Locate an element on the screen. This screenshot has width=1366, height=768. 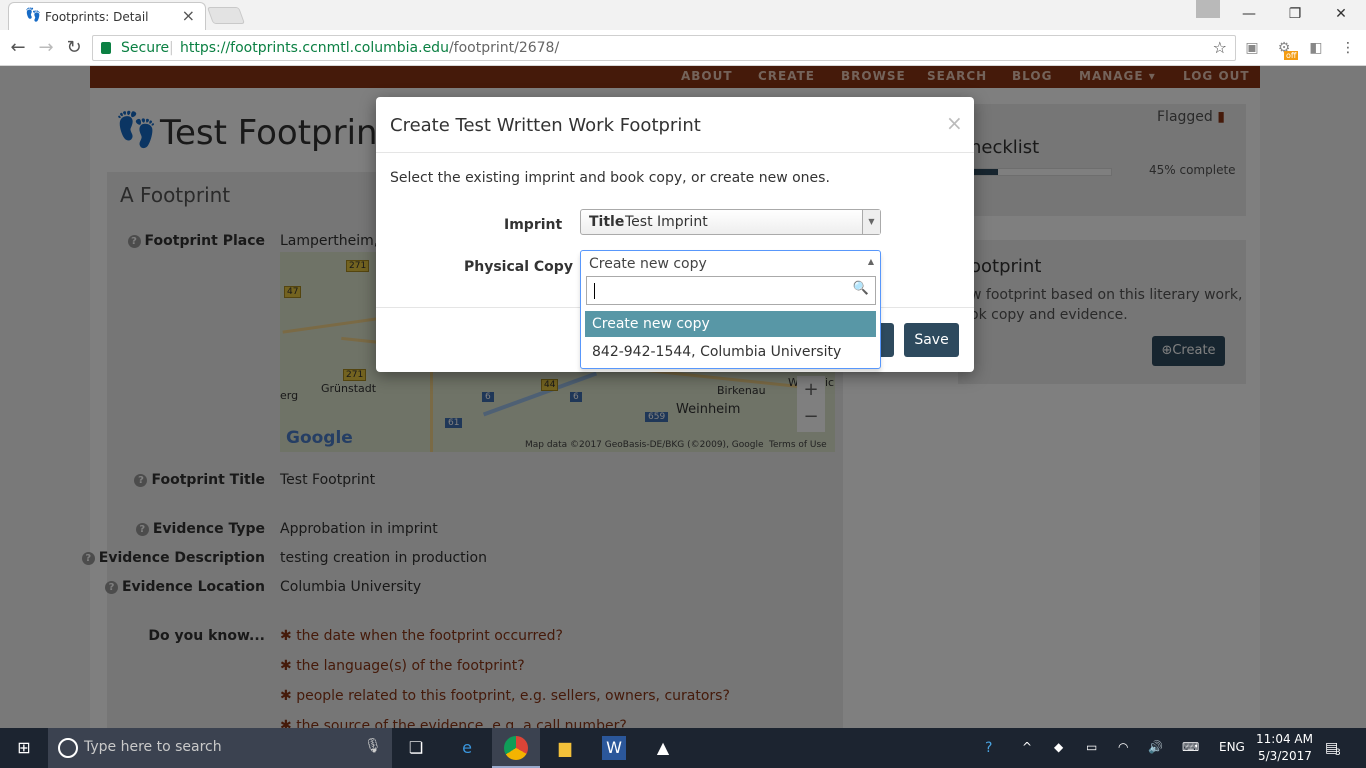
taskbar-search: Type here to search 🎙 is located at coordinates (220, 748).